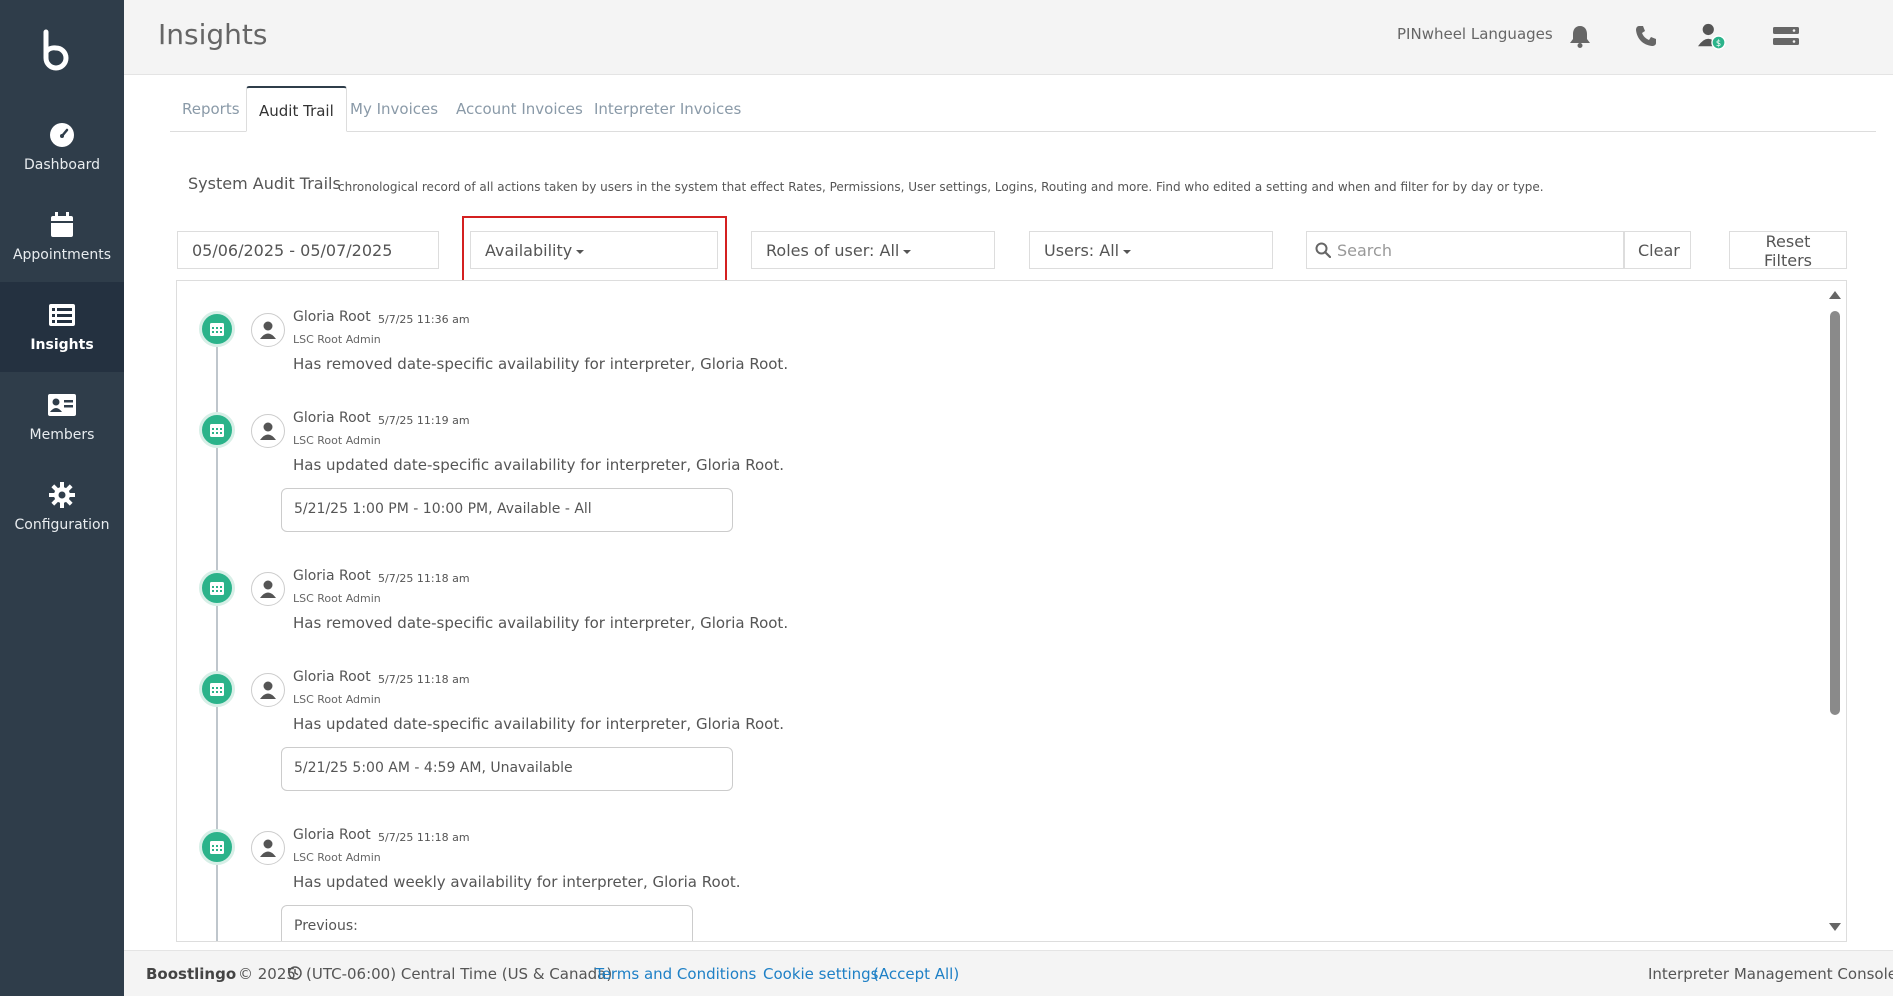 The image size is (1893, 996). I want to click on tab-my-invoices: My Invoices, so click(394, 109).